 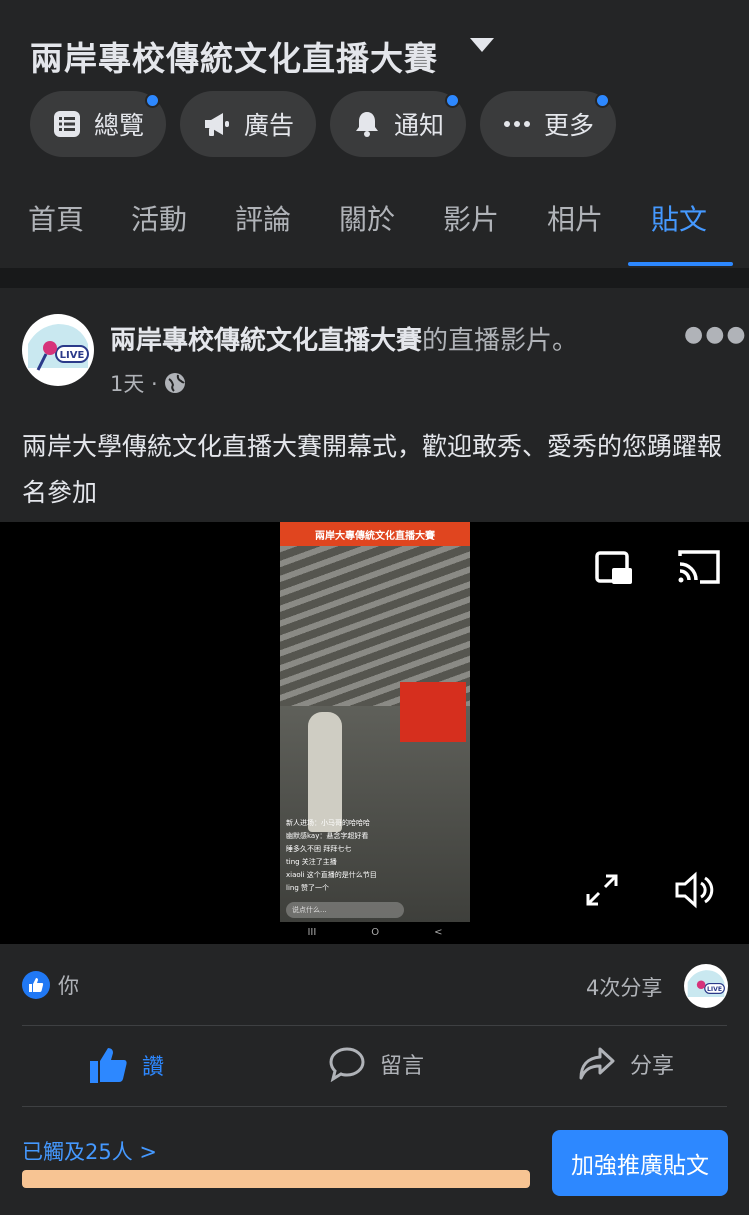 I want to click on post-author: 兩岸專校傳統文化直播大賽的直播影片。, so click(x=344, y=338).